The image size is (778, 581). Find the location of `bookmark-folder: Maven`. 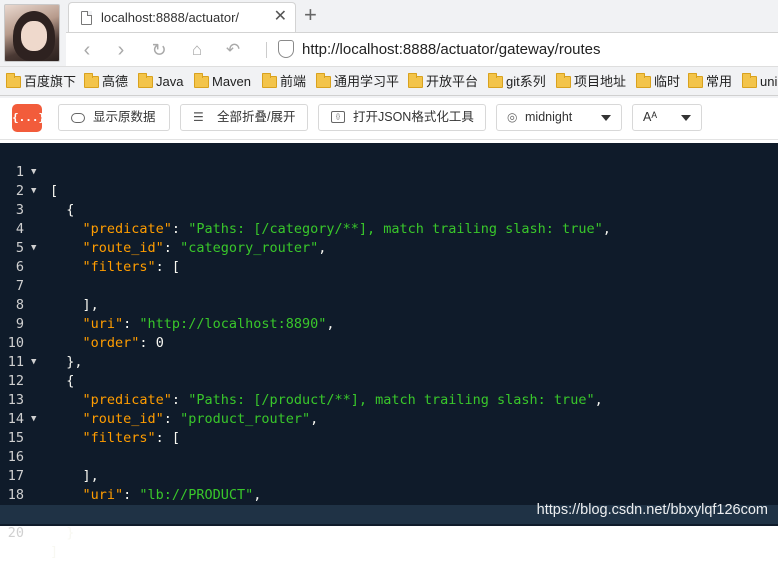

bookmark-folder: Maven is located at coordinates (221, 82).